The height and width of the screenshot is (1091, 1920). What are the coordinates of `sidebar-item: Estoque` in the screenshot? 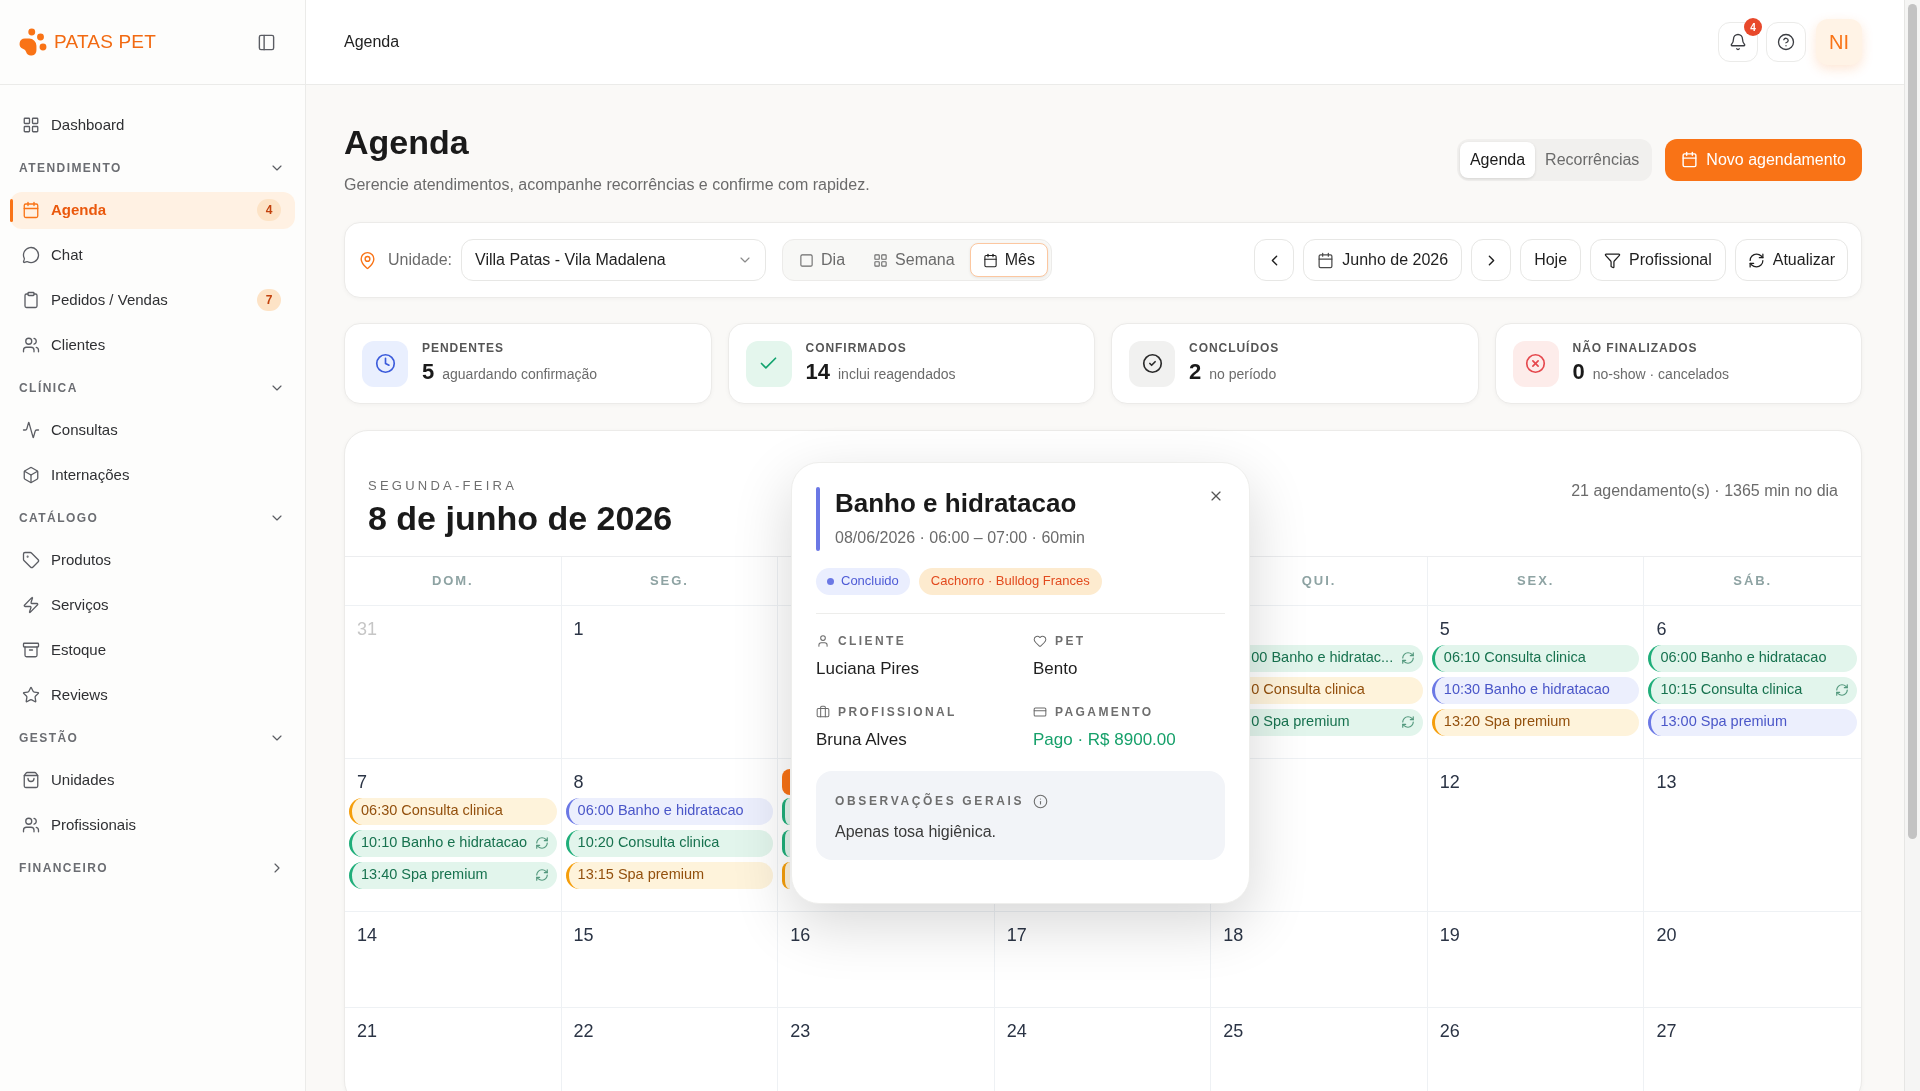 It's located at (152, 650).